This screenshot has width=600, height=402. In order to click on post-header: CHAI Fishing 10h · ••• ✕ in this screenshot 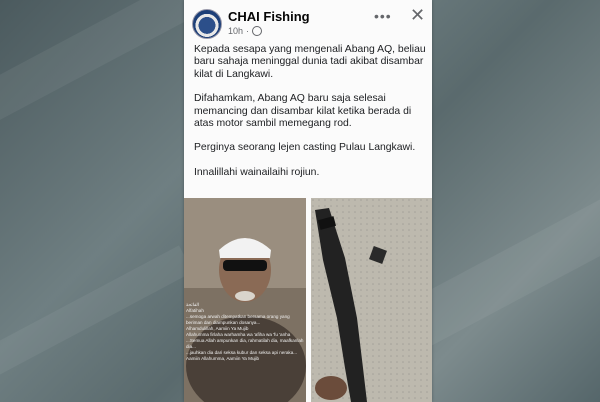, I will do `click(308, 20)`.